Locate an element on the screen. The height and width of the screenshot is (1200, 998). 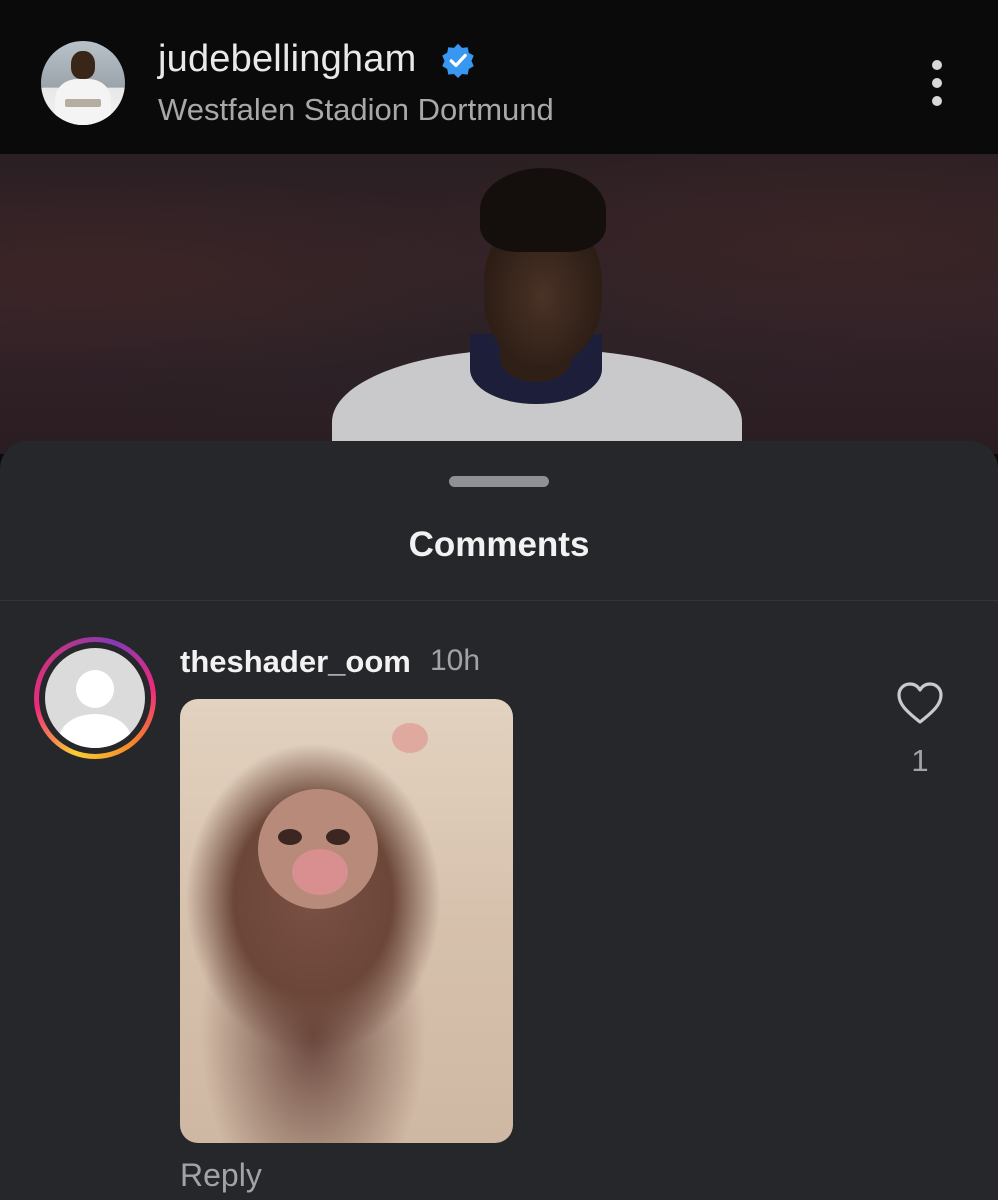
like-count: 1 is located at coordinates (920, 760).